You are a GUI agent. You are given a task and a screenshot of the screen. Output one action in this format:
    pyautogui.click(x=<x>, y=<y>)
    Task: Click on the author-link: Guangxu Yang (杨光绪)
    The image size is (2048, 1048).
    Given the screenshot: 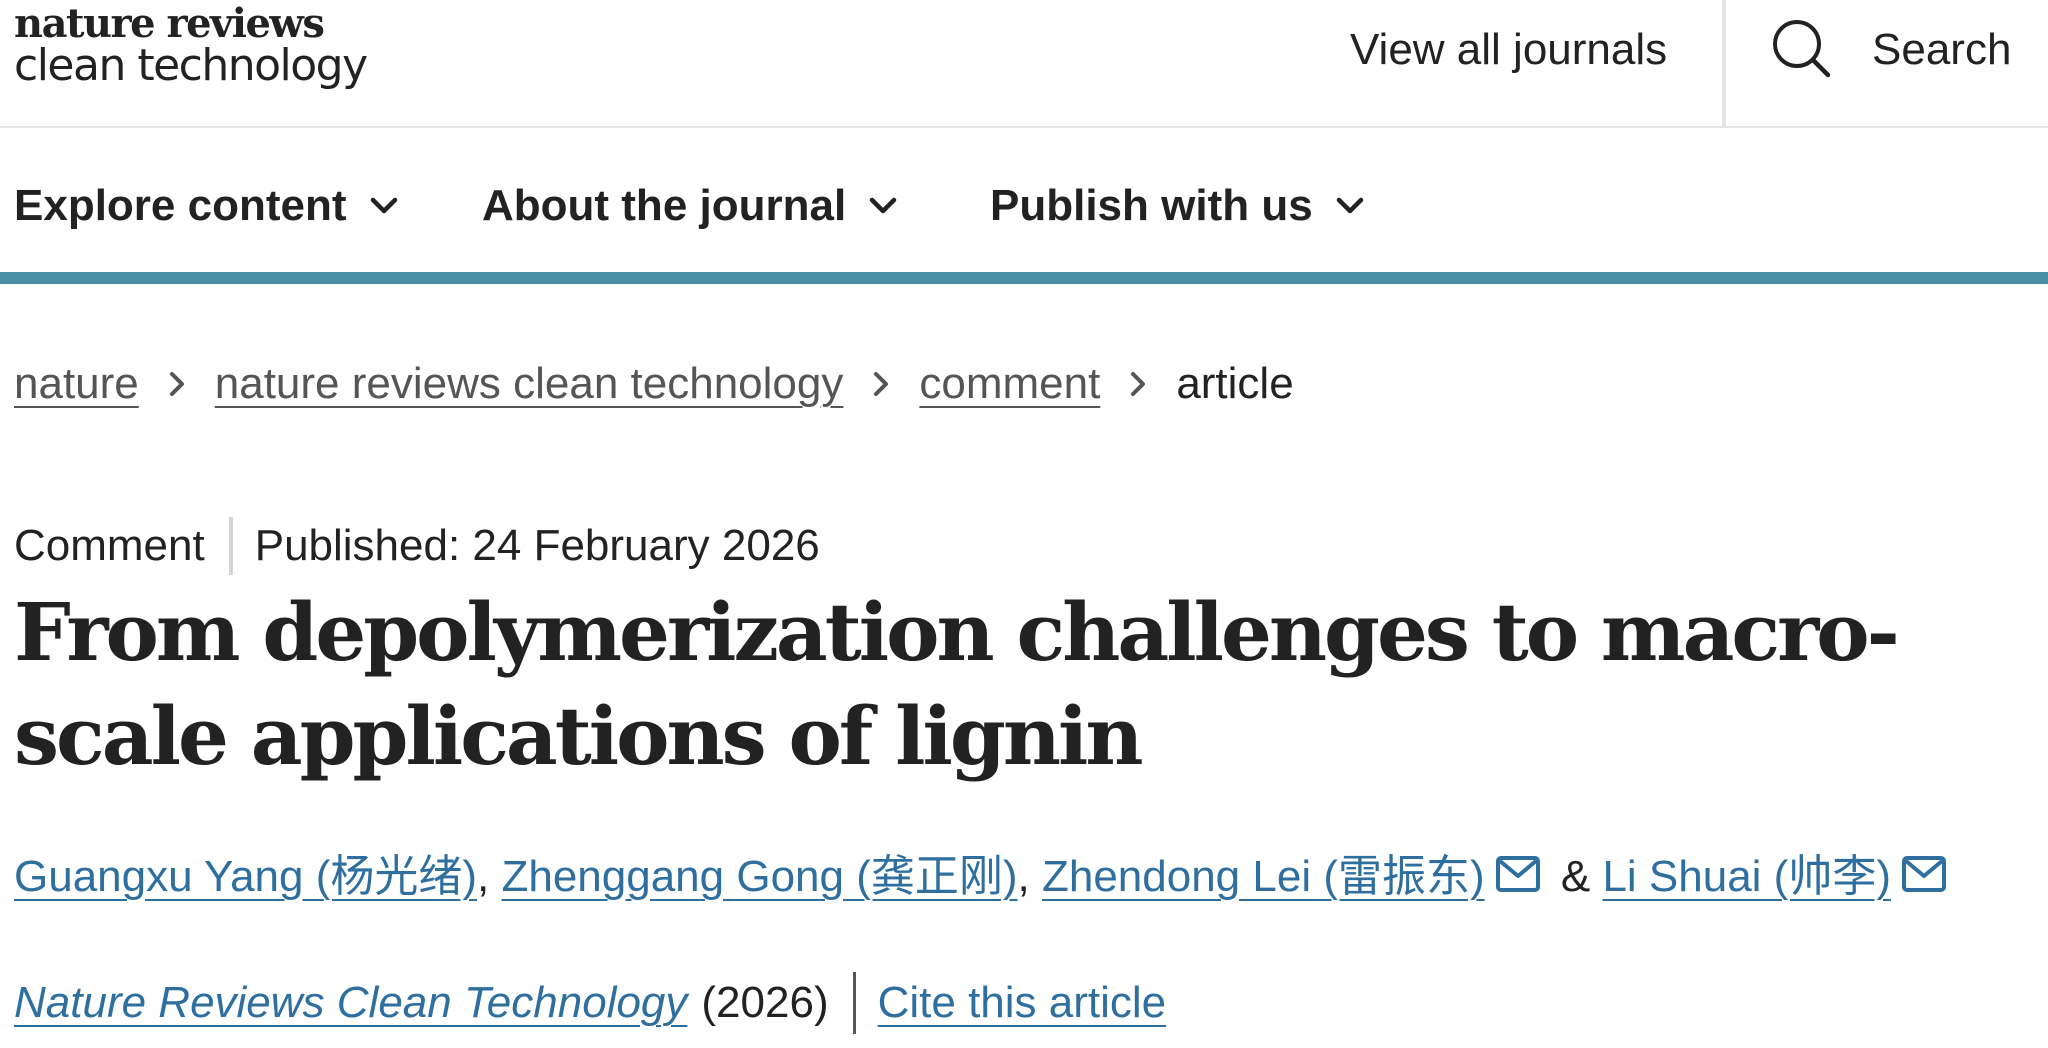 What is the action you would take?
    pyautogui.click(x=245, y=876)
    